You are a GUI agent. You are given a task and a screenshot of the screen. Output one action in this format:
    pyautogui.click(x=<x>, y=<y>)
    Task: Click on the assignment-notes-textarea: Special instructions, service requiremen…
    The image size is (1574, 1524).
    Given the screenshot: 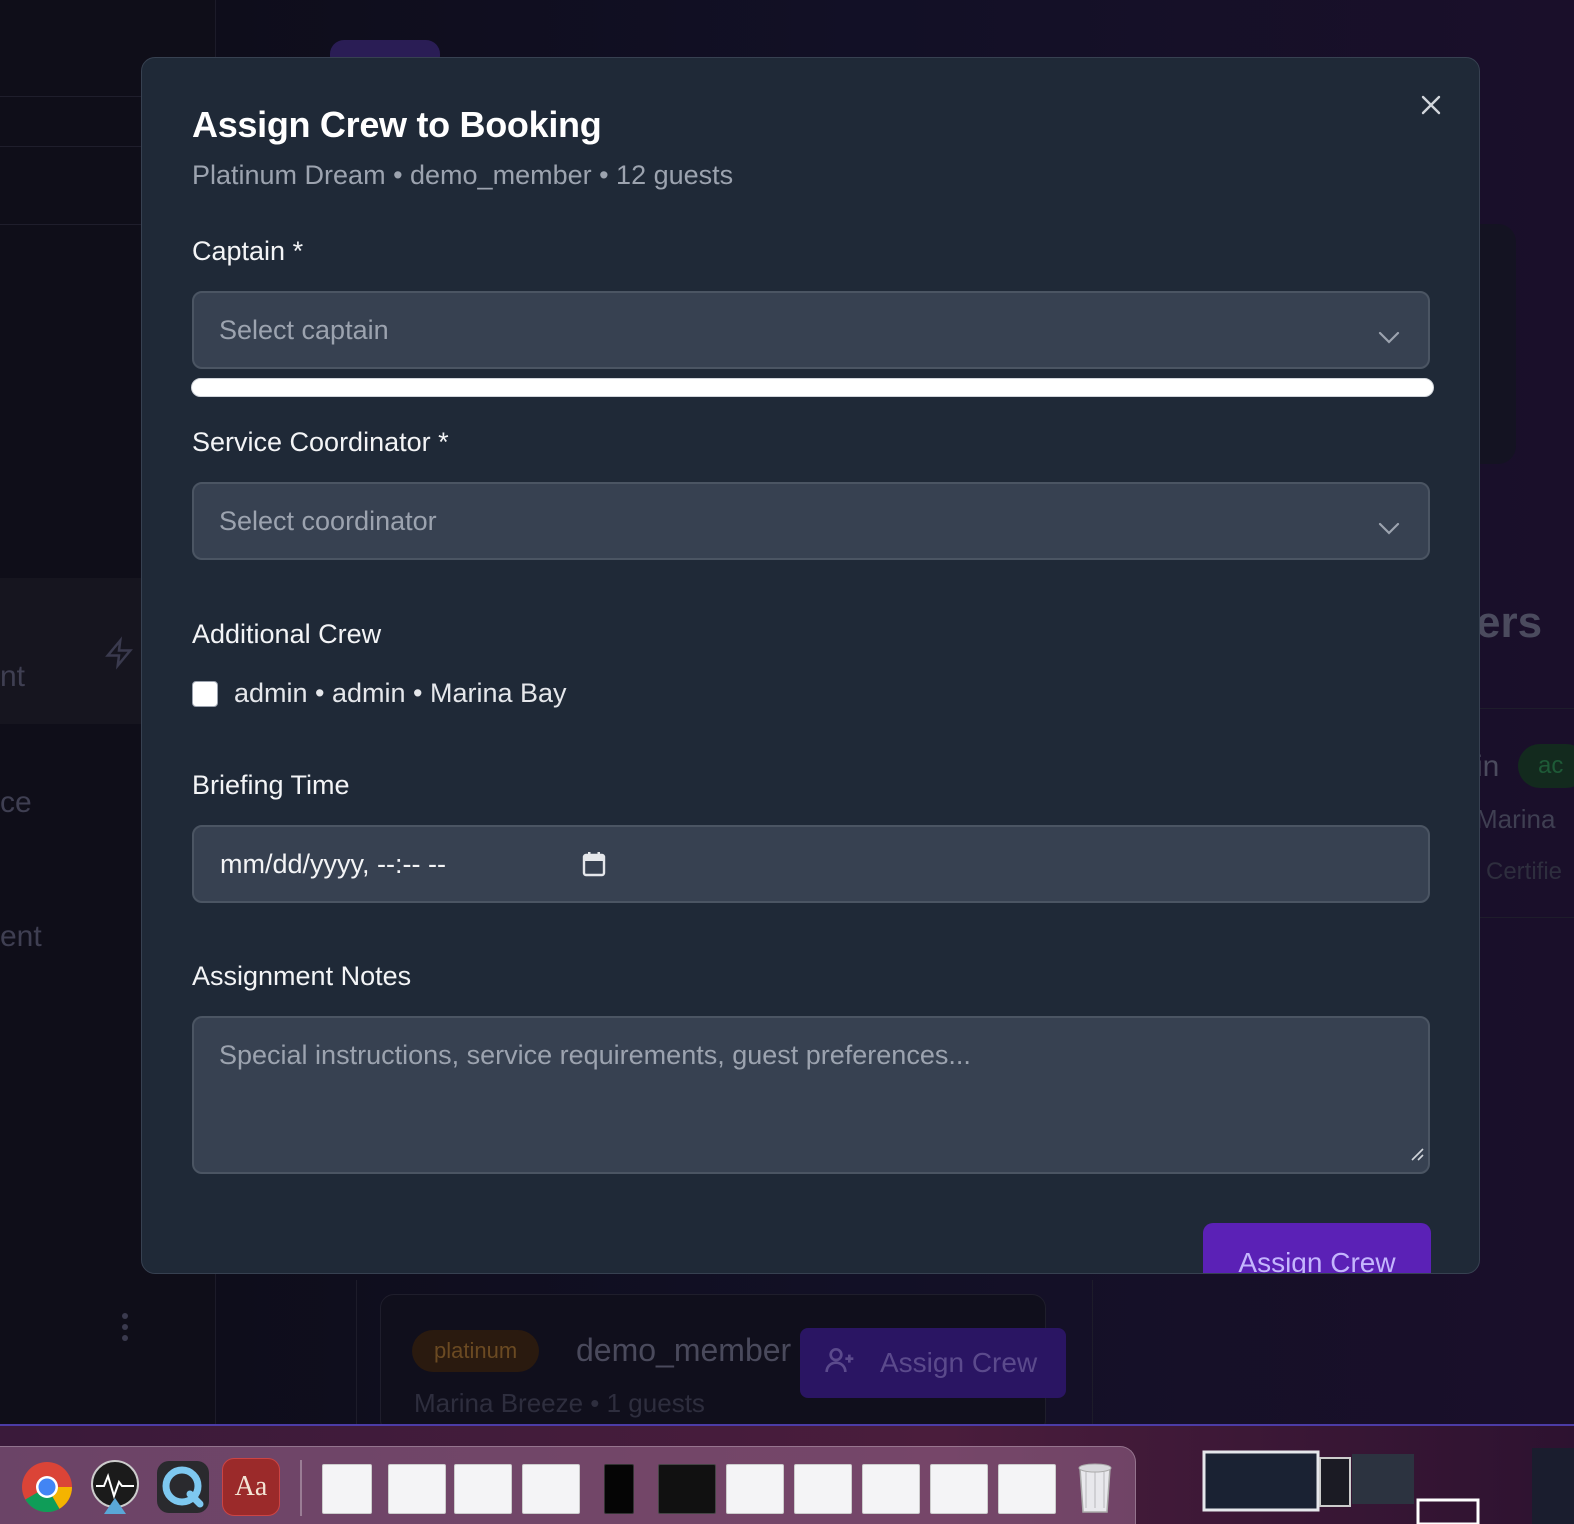 What is the action you would take?
    pyautogui.click(x=811, y=1095)
    